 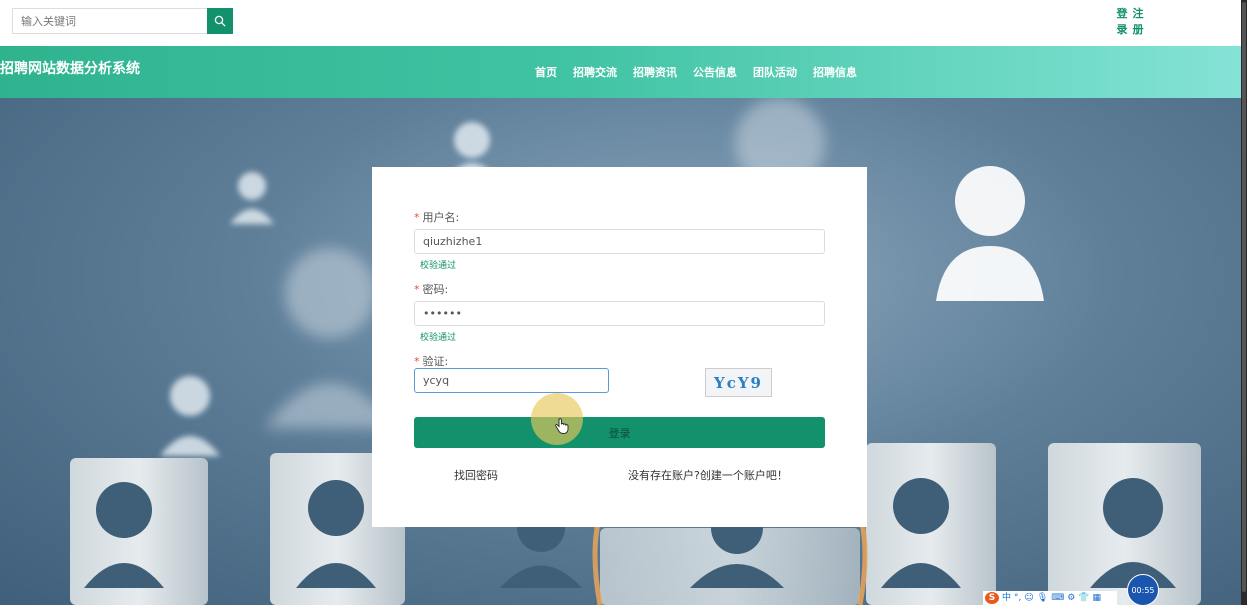 I want to click on hand-cursor-icon, so click(x=562, y=426).